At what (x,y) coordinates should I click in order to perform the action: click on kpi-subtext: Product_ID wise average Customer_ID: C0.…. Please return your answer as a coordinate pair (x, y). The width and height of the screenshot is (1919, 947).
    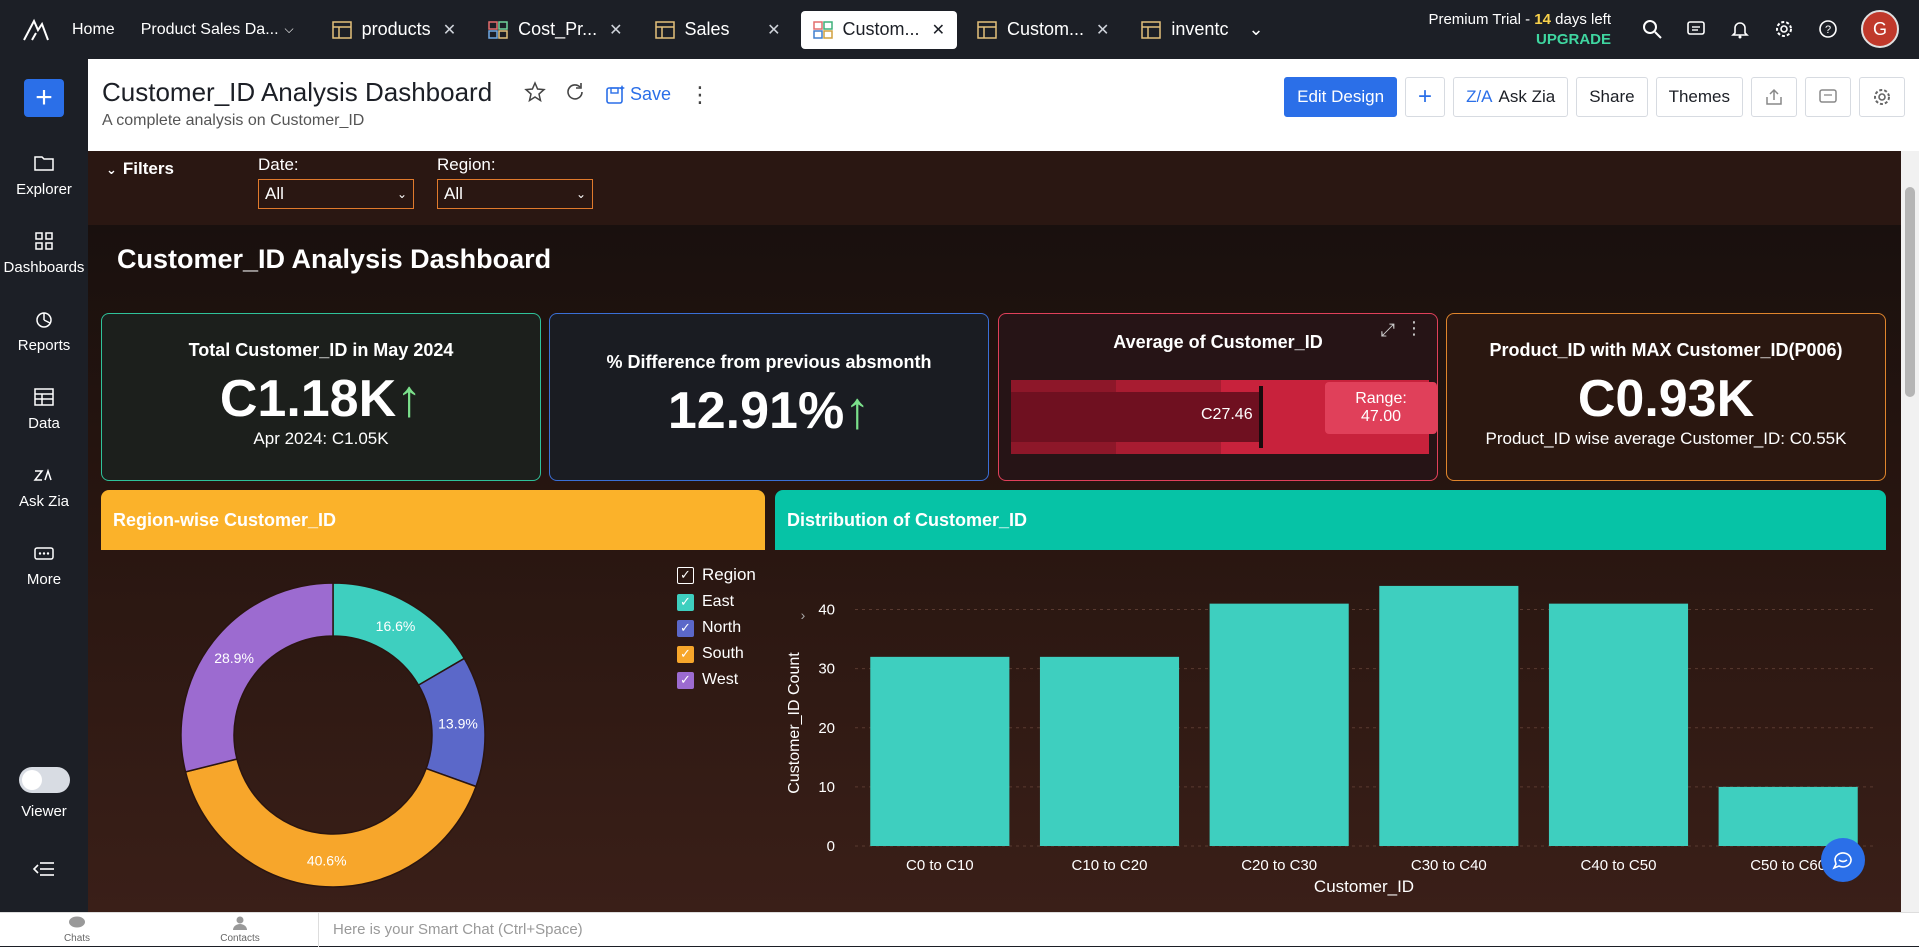
    Looking at the image, I should click on (1666, 438).